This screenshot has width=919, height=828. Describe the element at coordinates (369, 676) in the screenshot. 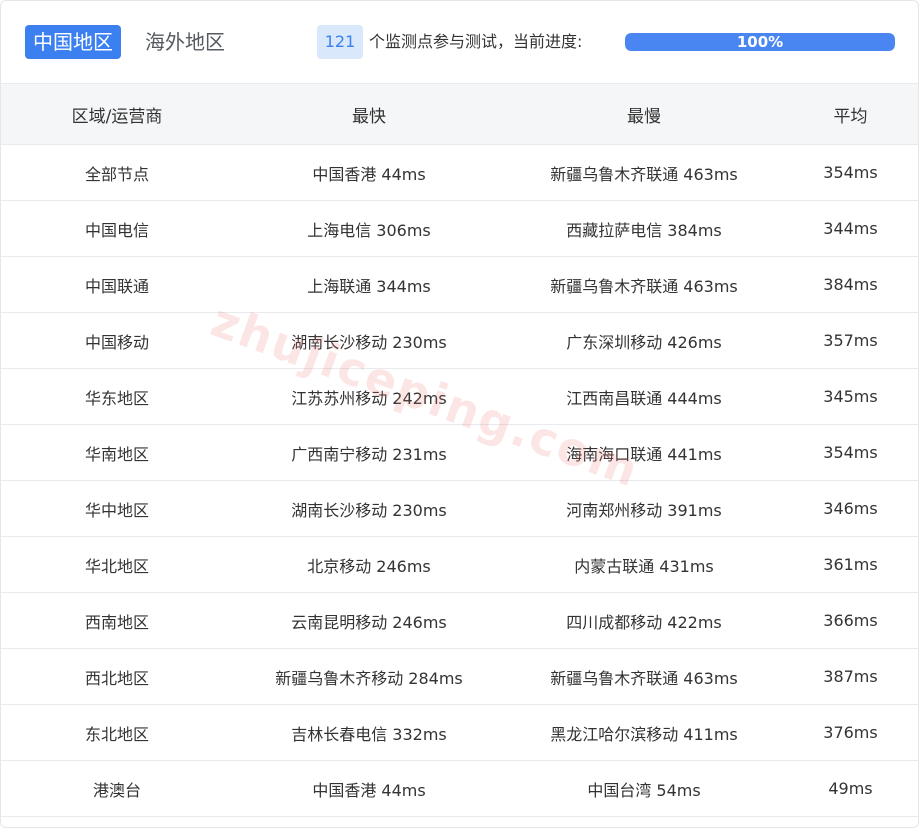

I see `cell-fastest: 新疆乌鲁木齐移动 284ms` at that location.